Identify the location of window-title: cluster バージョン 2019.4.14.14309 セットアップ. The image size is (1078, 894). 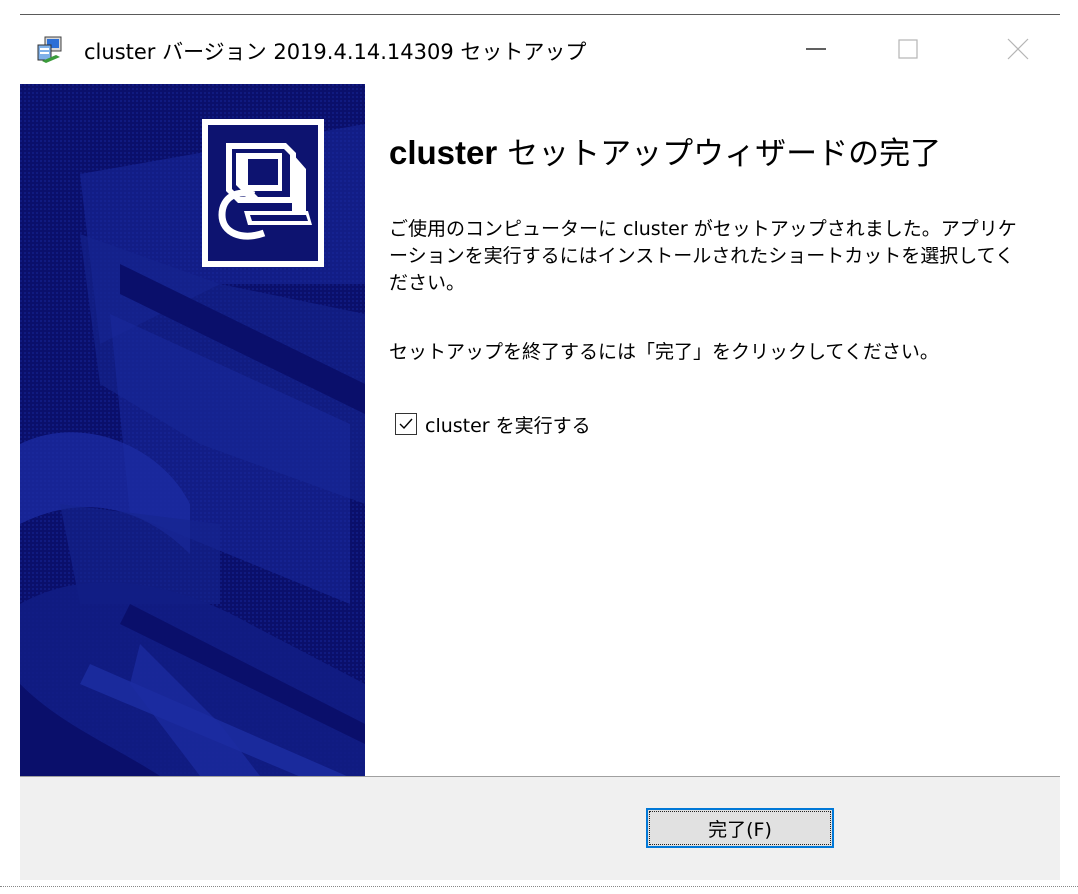
(335, 52).